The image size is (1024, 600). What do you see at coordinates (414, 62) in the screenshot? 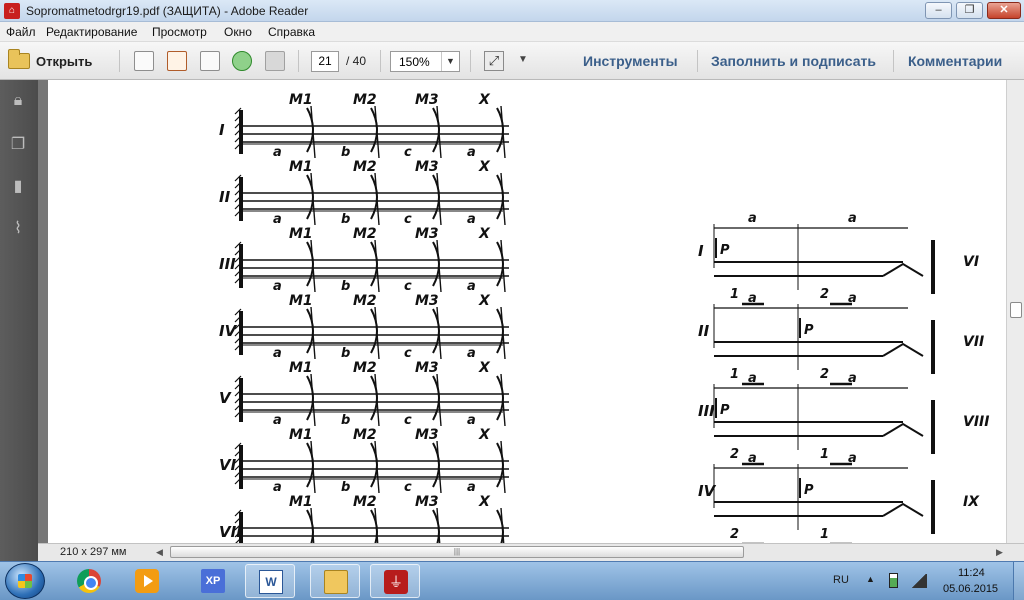
I see `zoom-value: 150%` at bounding box center [414, 62].